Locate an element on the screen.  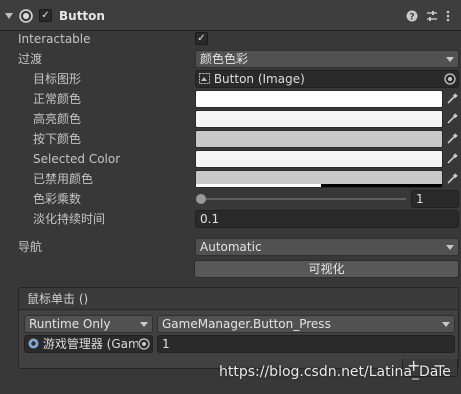
transition-row: 过渡 颜色色彩 is located at coordinates (230, 59).